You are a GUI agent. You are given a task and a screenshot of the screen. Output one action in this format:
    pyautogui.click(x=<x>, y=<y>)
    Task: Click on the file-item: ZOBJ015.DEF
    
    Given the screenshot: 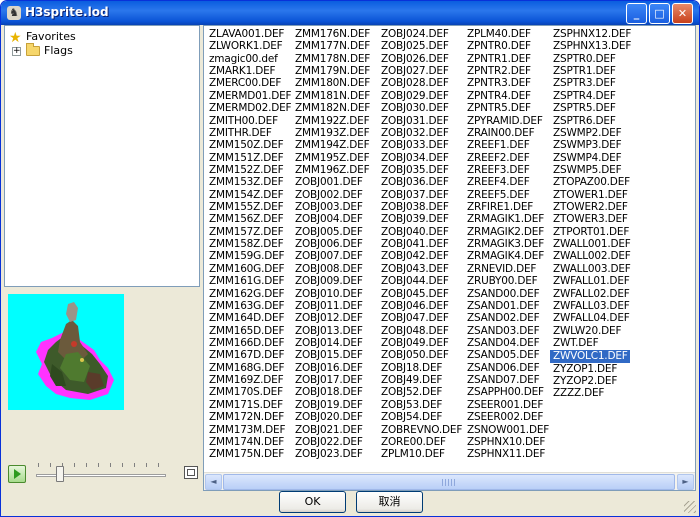 What is the action you would take?
    pyautogui.click(x=335, y=355)
    